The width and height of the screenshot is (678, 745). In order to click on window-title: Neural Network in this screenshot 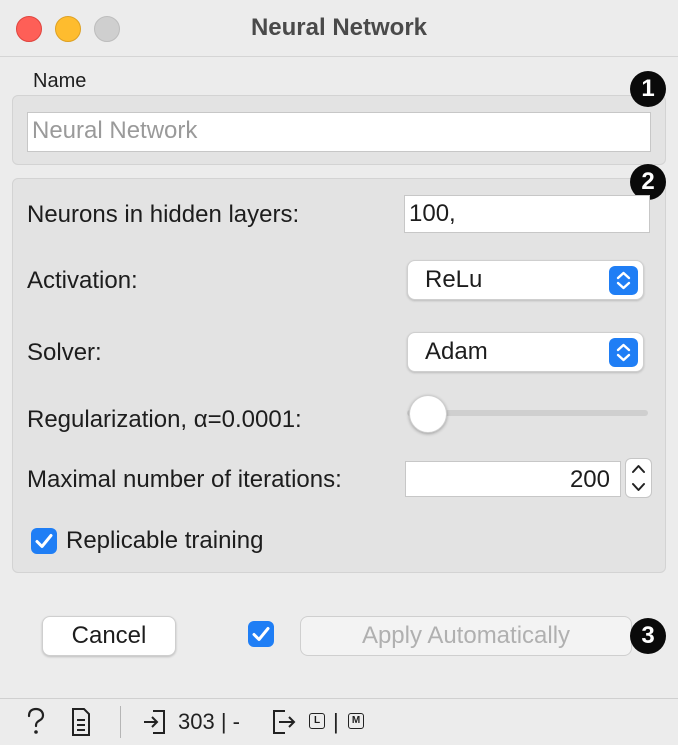, I will do `click(339, 27)`.